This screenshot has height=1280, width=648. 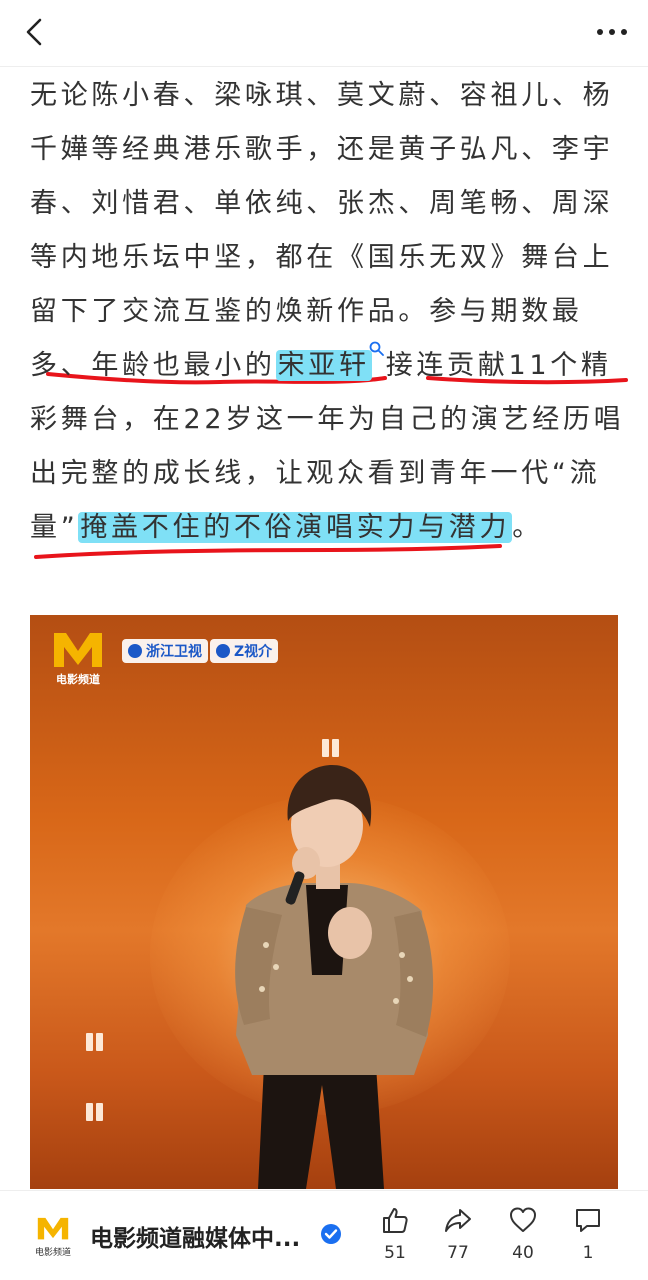 I want to click on comment-button: 1, so click(x=588, y=1238).